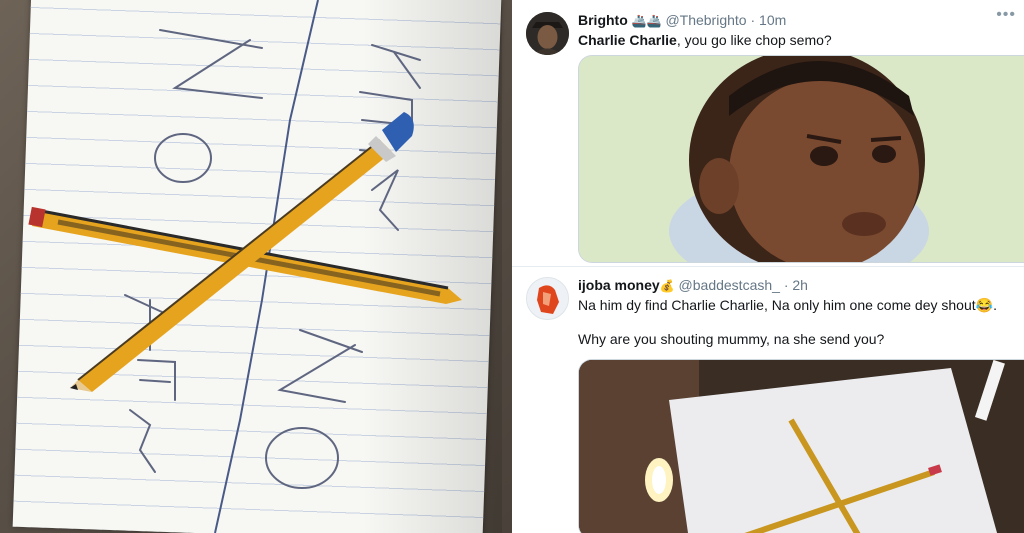 This screenshot has height=533, width=1024. What do you see at coordinates (1006, 15) in the screenshot?
I see `more-options-icon: •••` at bounding box center [1006, 15].